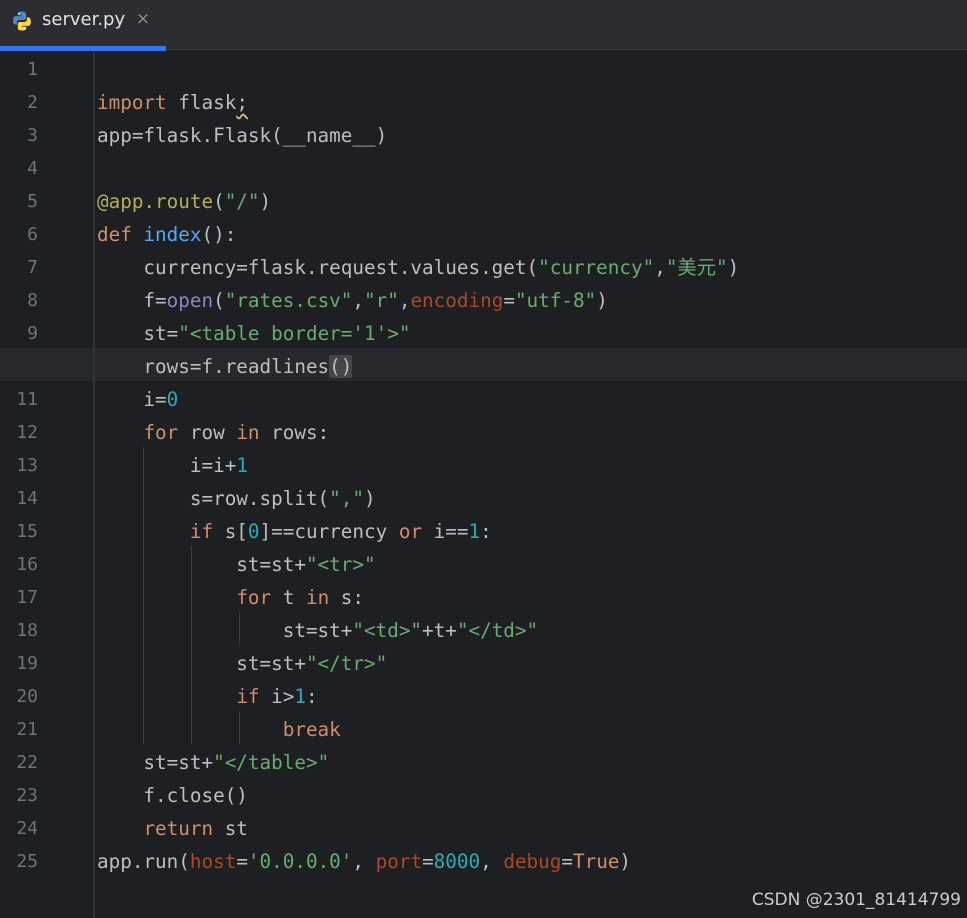  Describe the element at coordinates (114, 234) in the screenshot. I see `code-token-kw: def` at that location.